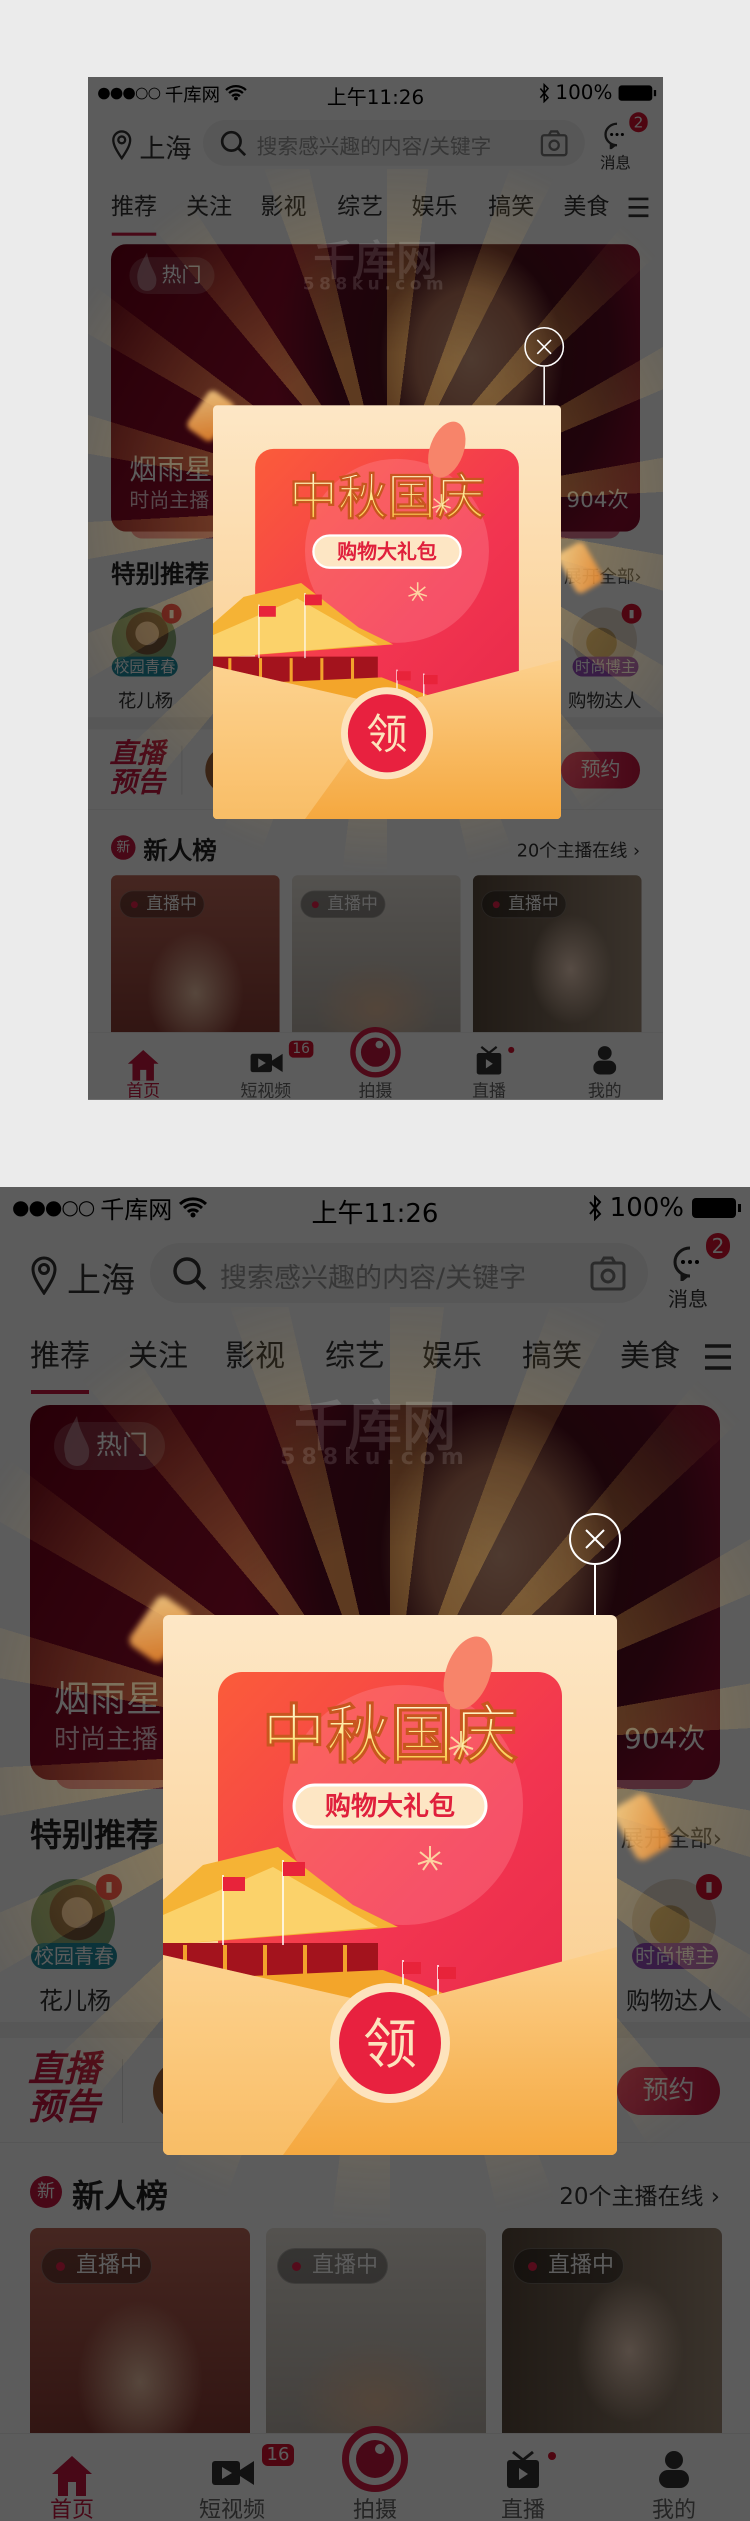 This screenshot has height=2521, width=750. I want to click on battery-percent: 100%, so click(646, 1208).